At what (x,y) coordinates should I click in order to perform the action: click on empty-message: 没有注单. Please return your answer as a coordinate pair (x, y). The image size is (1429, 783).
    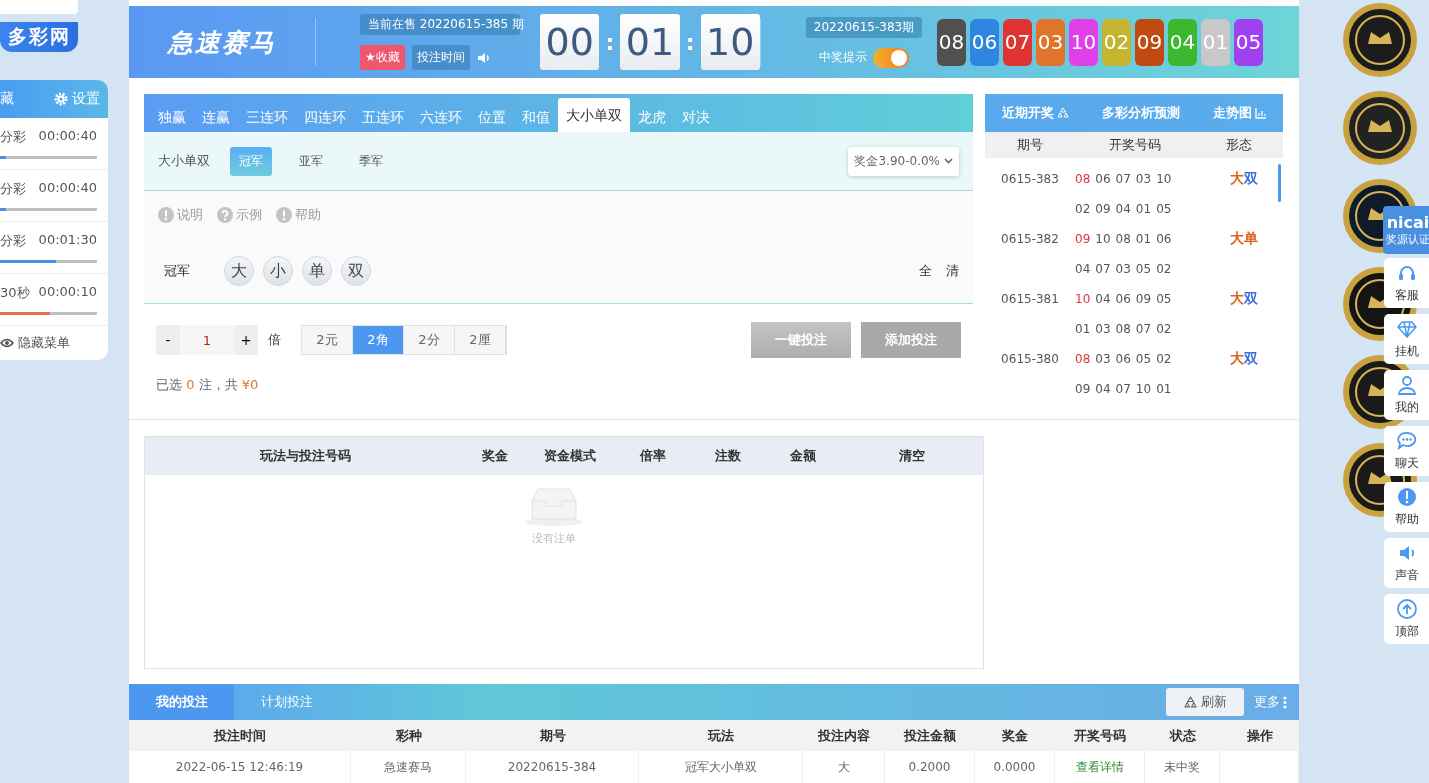
    Looking at the image, I should click on (554, 538).